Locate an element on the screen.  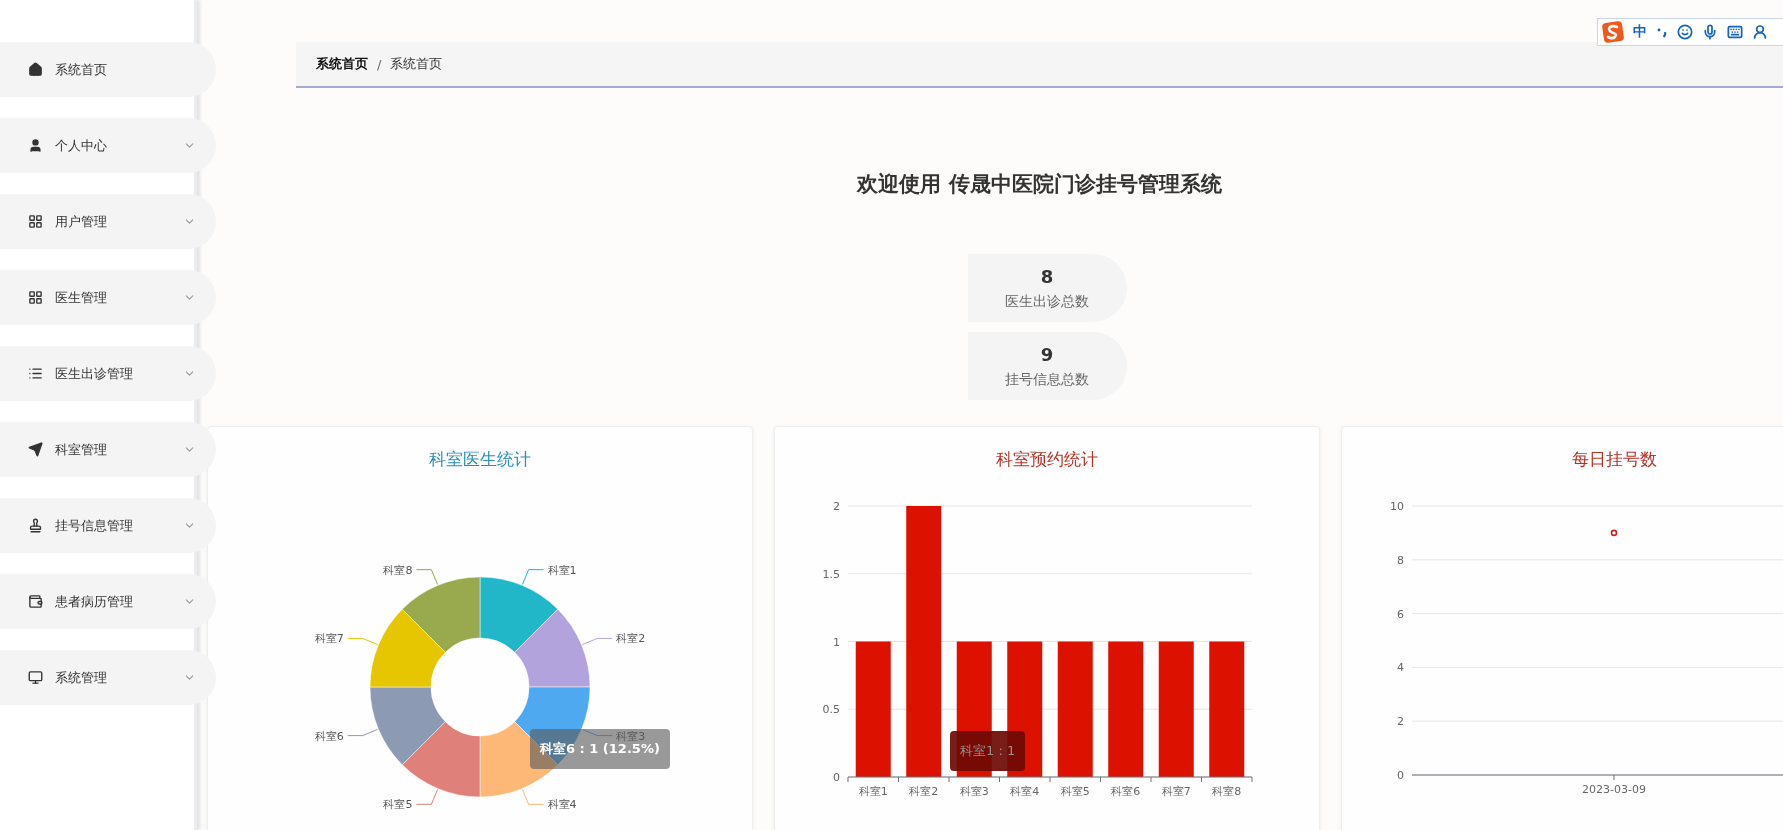
x-axis-label: 科室1 is located at coordinates (873, 791).